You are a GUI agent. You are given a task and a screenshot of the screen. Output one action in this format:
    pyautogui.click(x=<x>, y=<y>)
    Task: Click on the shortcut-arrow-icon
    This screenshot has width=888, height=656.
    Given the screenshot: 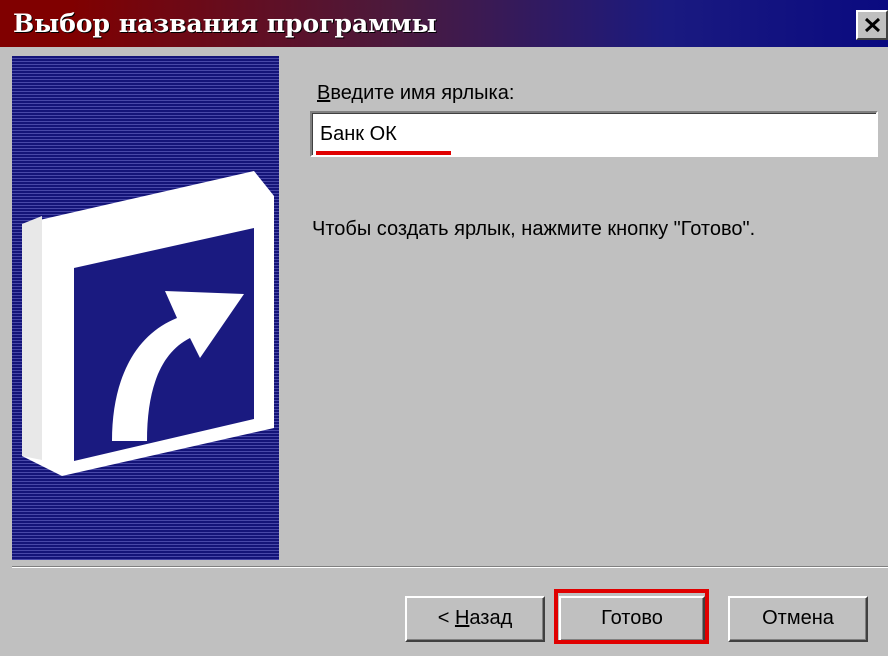 What is the action you would take?
    pyautogui.click(x=148, y=323)
    